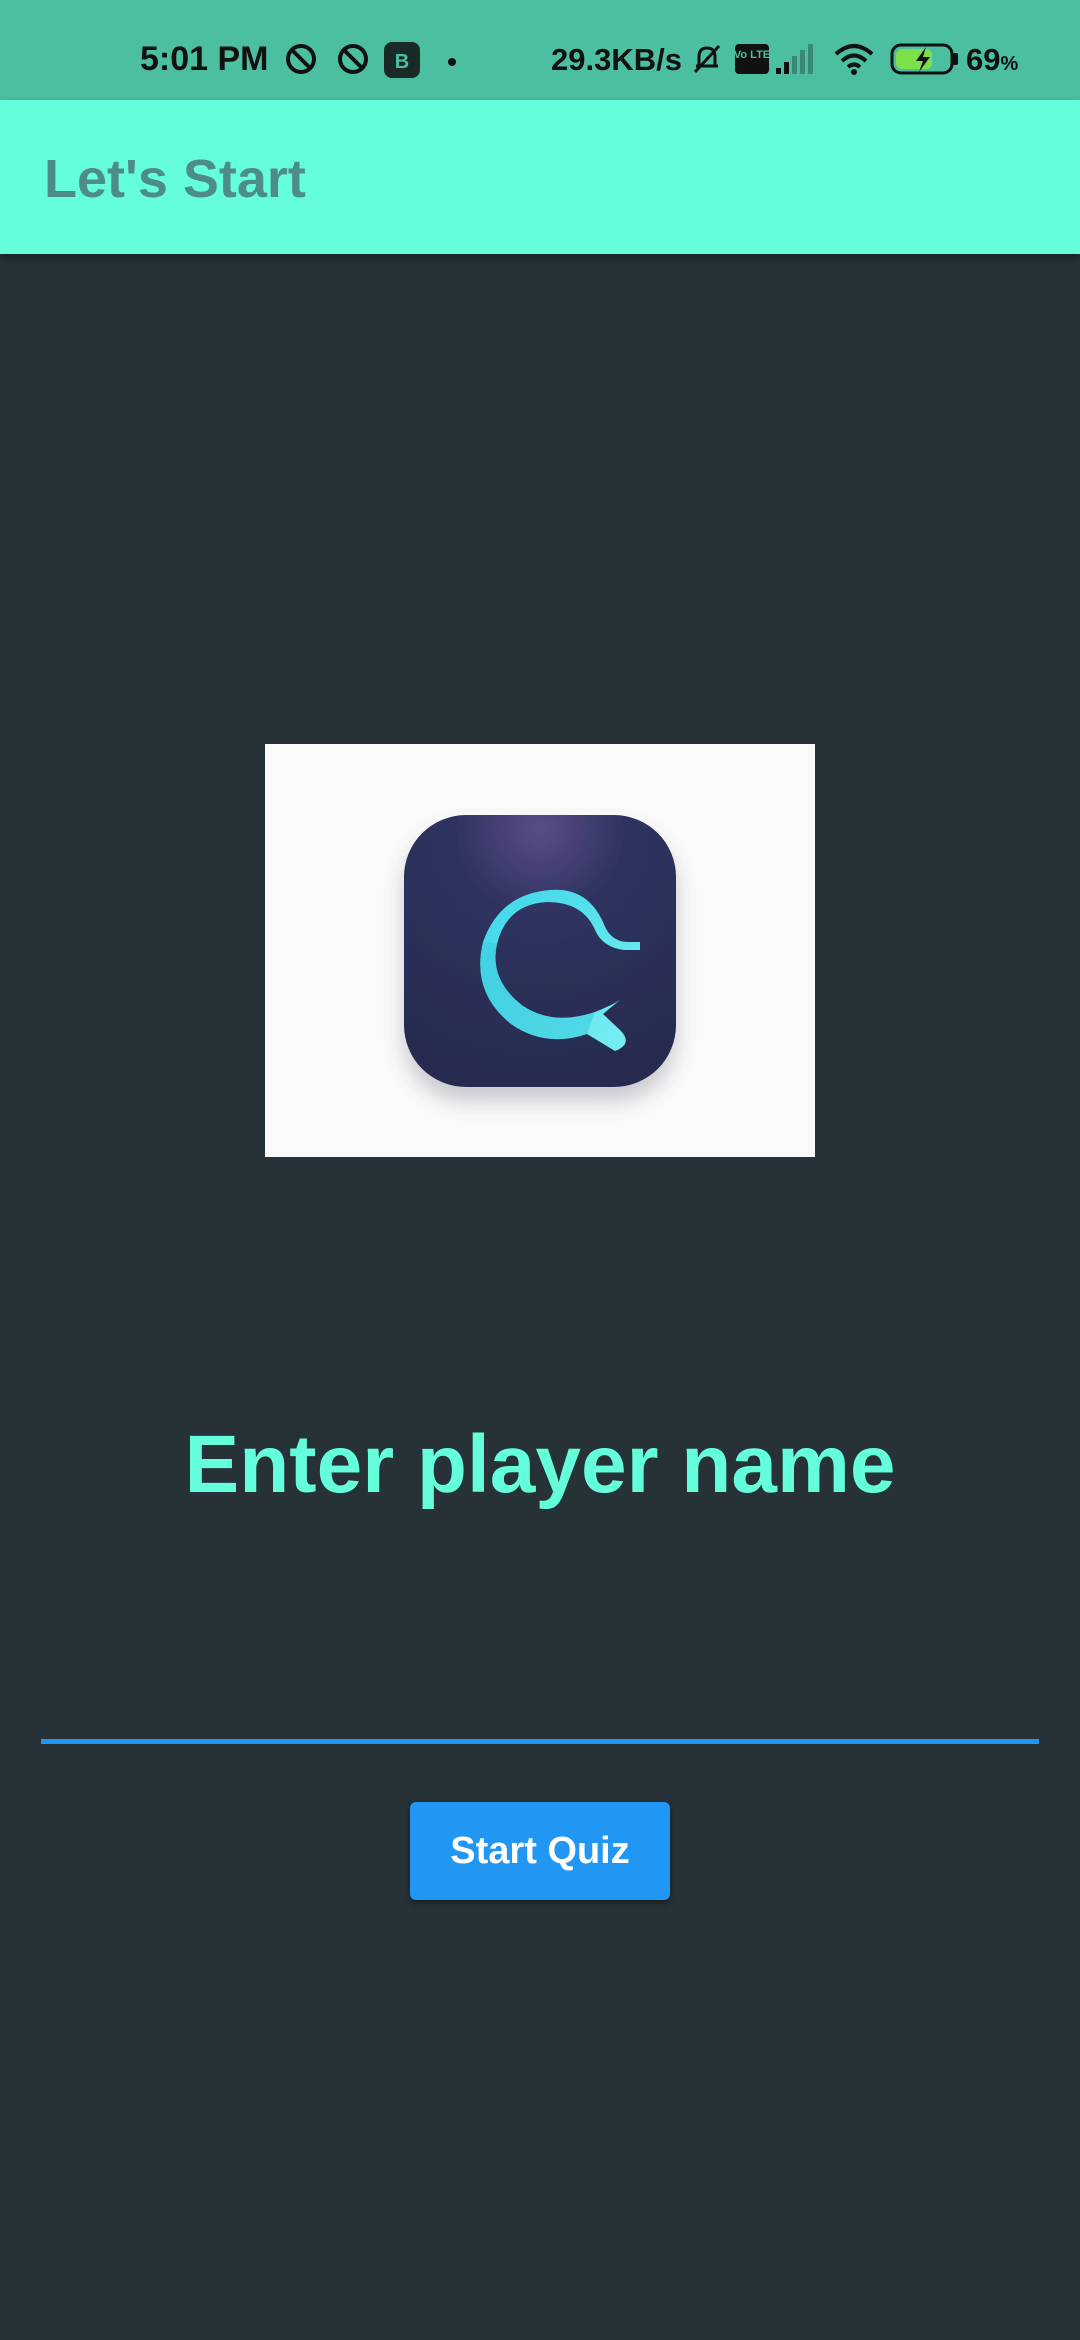  What do you see at coordinates (175, 179) in the screenshot?
I see `app-title: Let's Start` at bounding box center [175, 179].